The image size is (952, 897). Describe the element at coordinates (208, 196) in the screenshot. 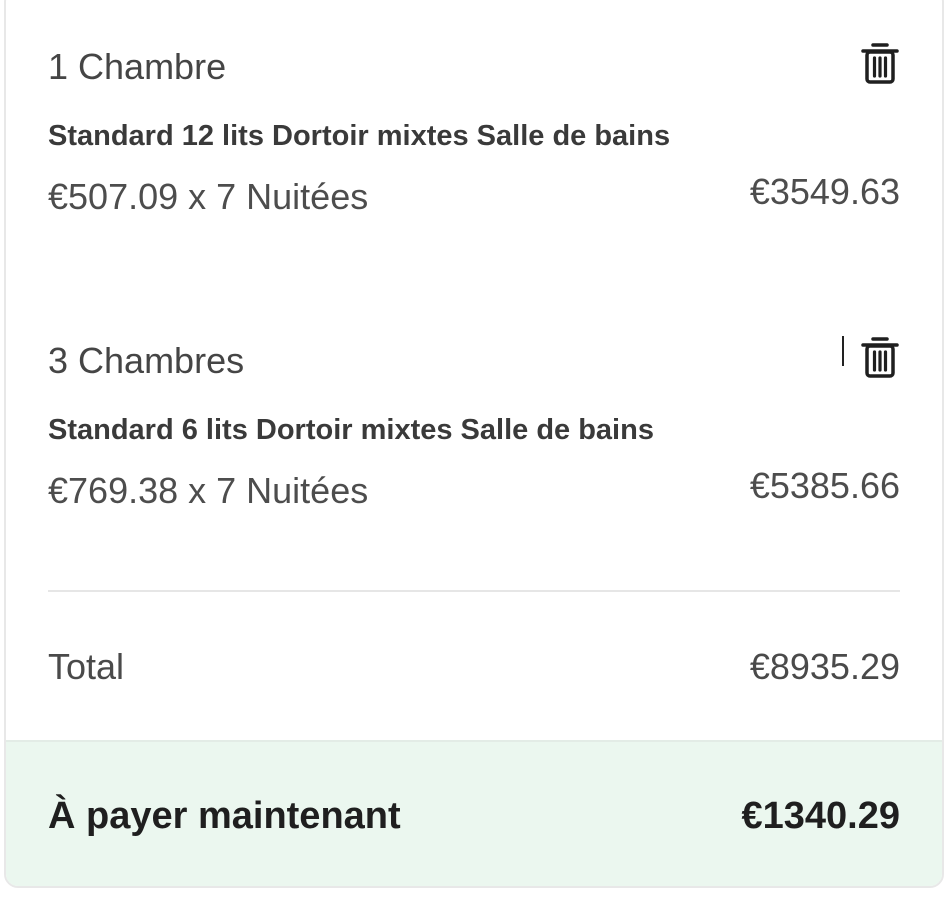

I see `price-calculation: €507.09 x 7 Nuitées` at that location.